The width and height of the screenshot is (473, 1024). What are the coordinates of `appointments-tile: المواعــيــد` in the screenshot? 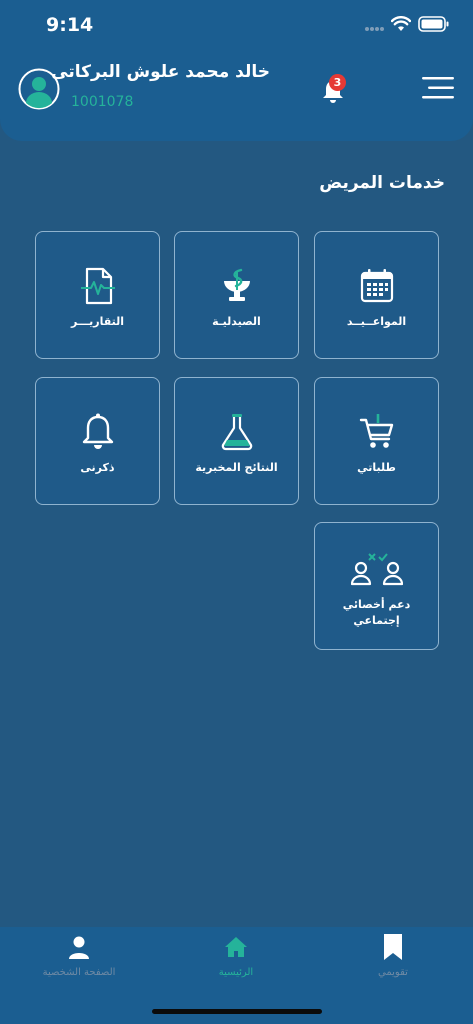 It's located at (376, 295).